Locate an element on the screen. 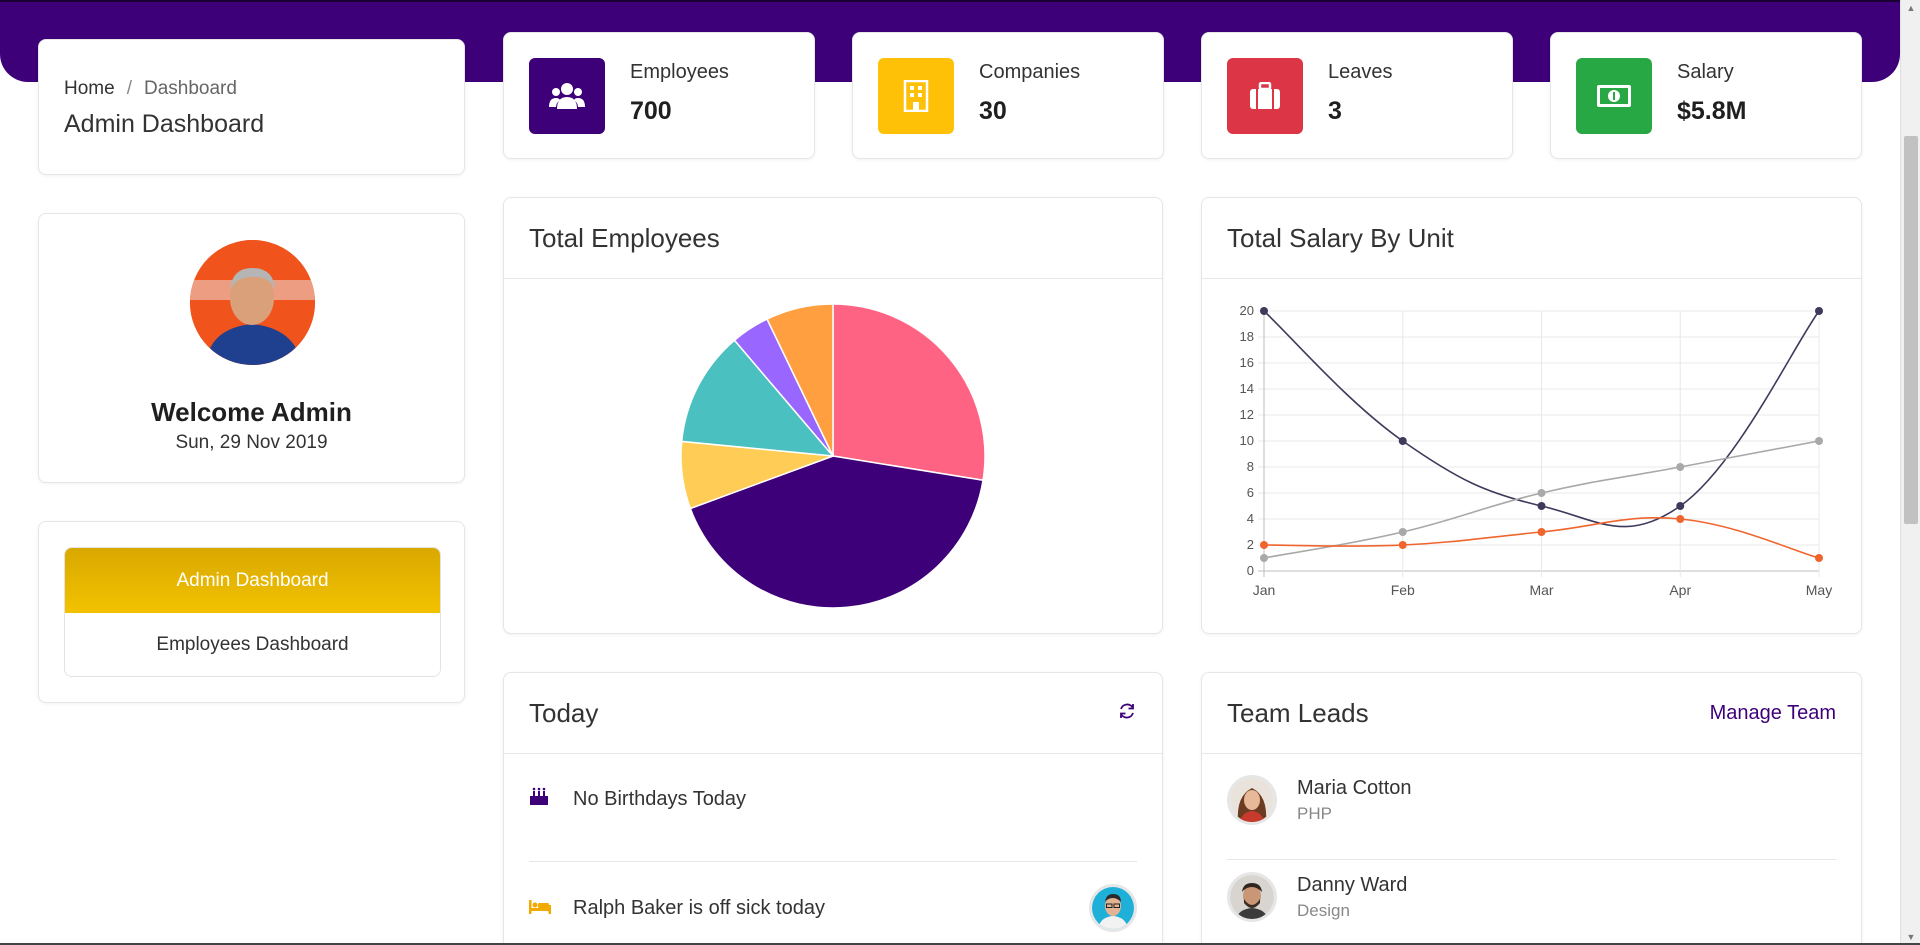 Image resolution: width=1920 pixels, height=945 pixels. profile-card: Welcome Admin Sun, 29 Nov 2019 is located at coordinates (251, 348).